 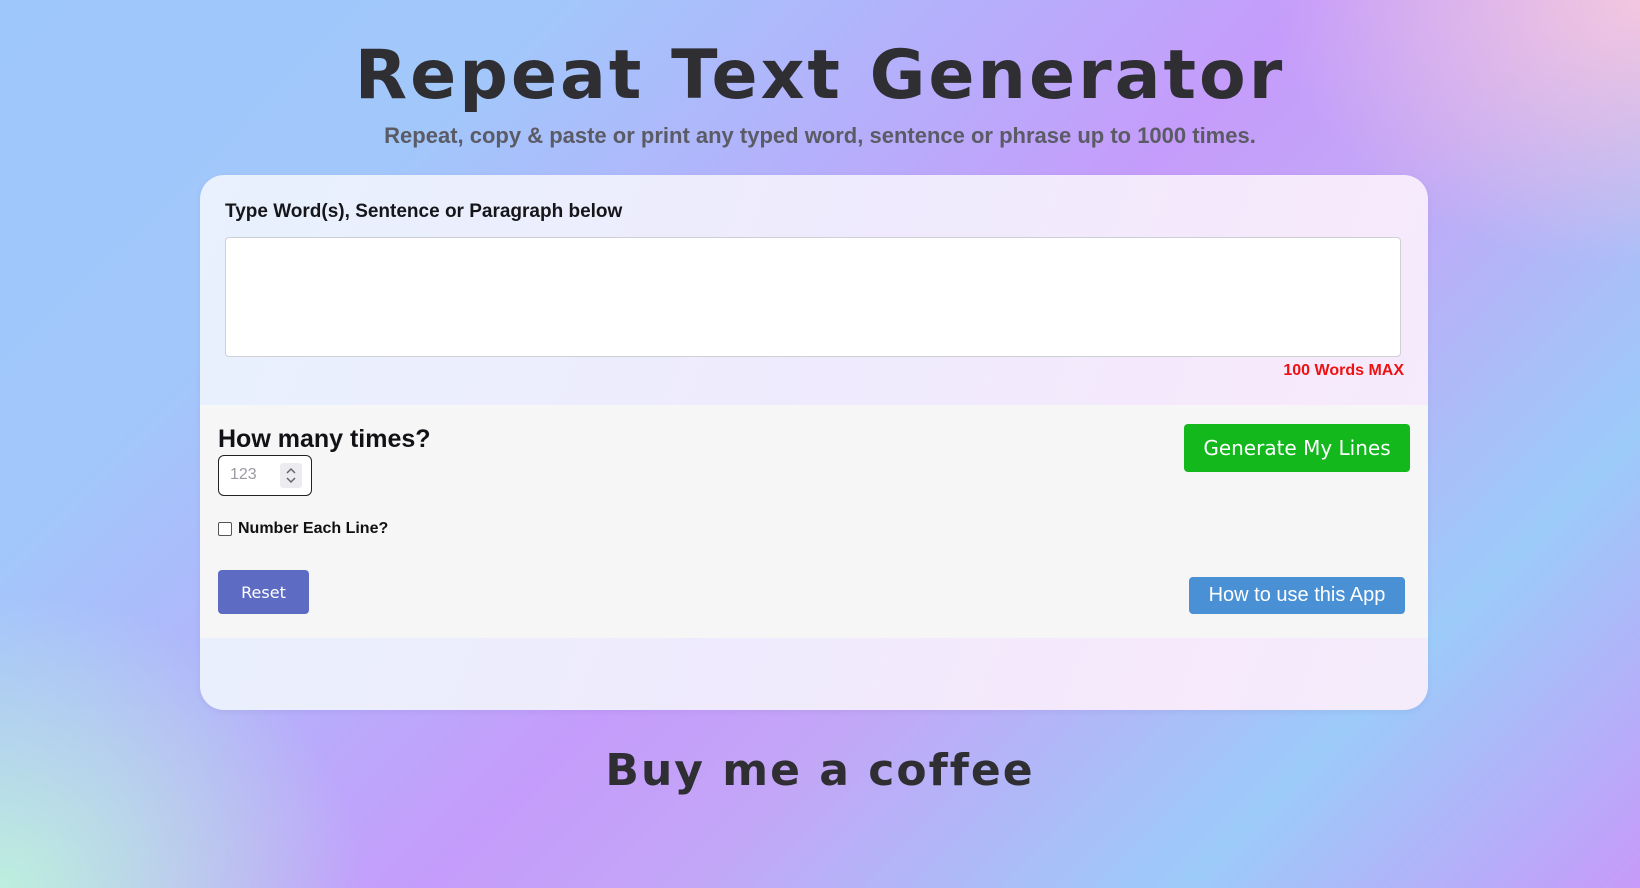 I want to click on text-input, so click(x=813, y=297).